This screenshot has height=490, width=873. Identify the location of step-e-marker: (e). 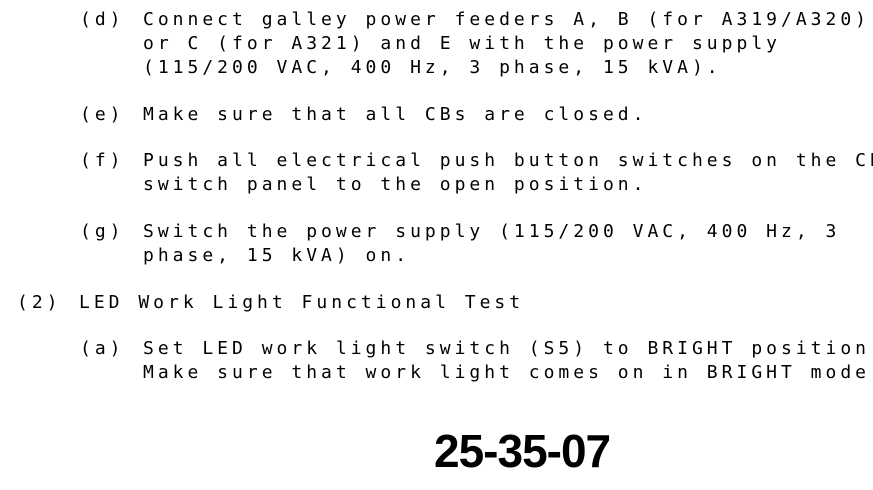
(102, 114).